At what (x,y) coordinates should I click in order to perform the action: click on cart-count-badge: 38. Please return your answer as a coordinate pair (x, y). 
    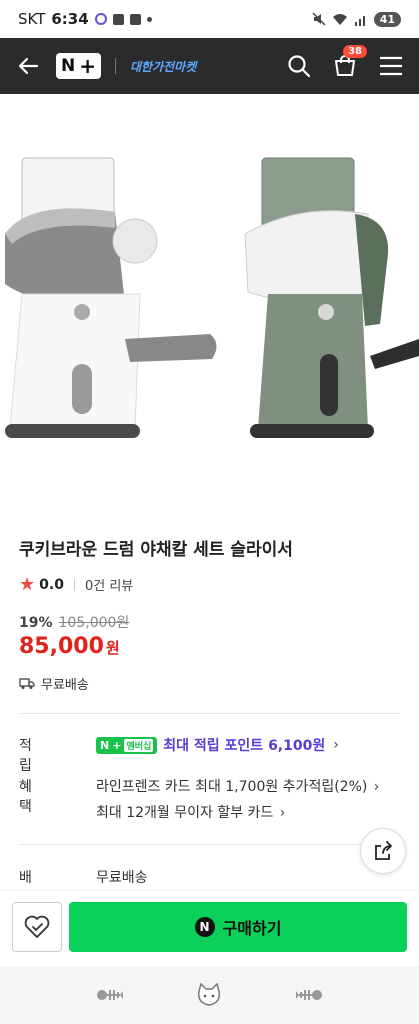
    Looking at the image, I should click on (355, 51).